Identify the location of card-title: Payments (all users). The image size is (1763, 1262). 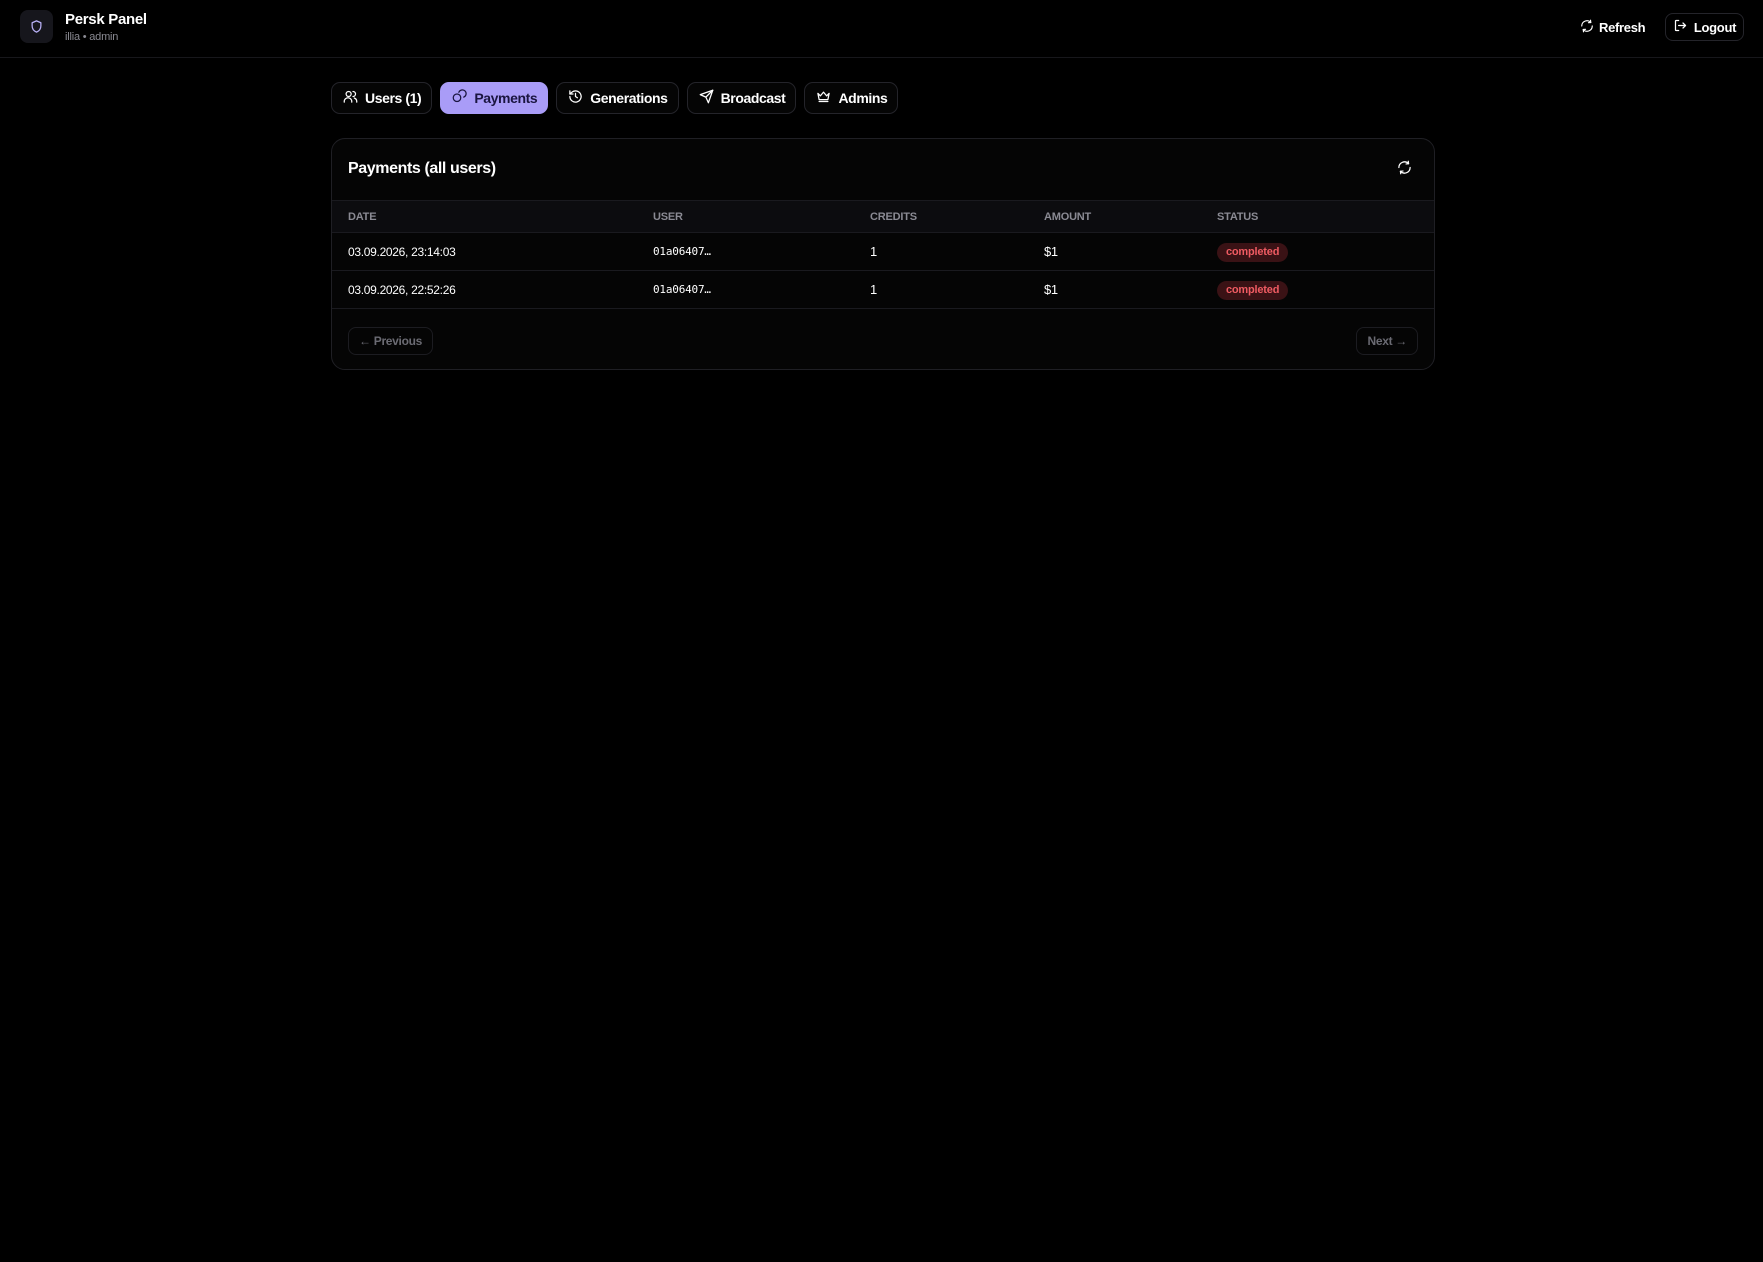
(422, 168).